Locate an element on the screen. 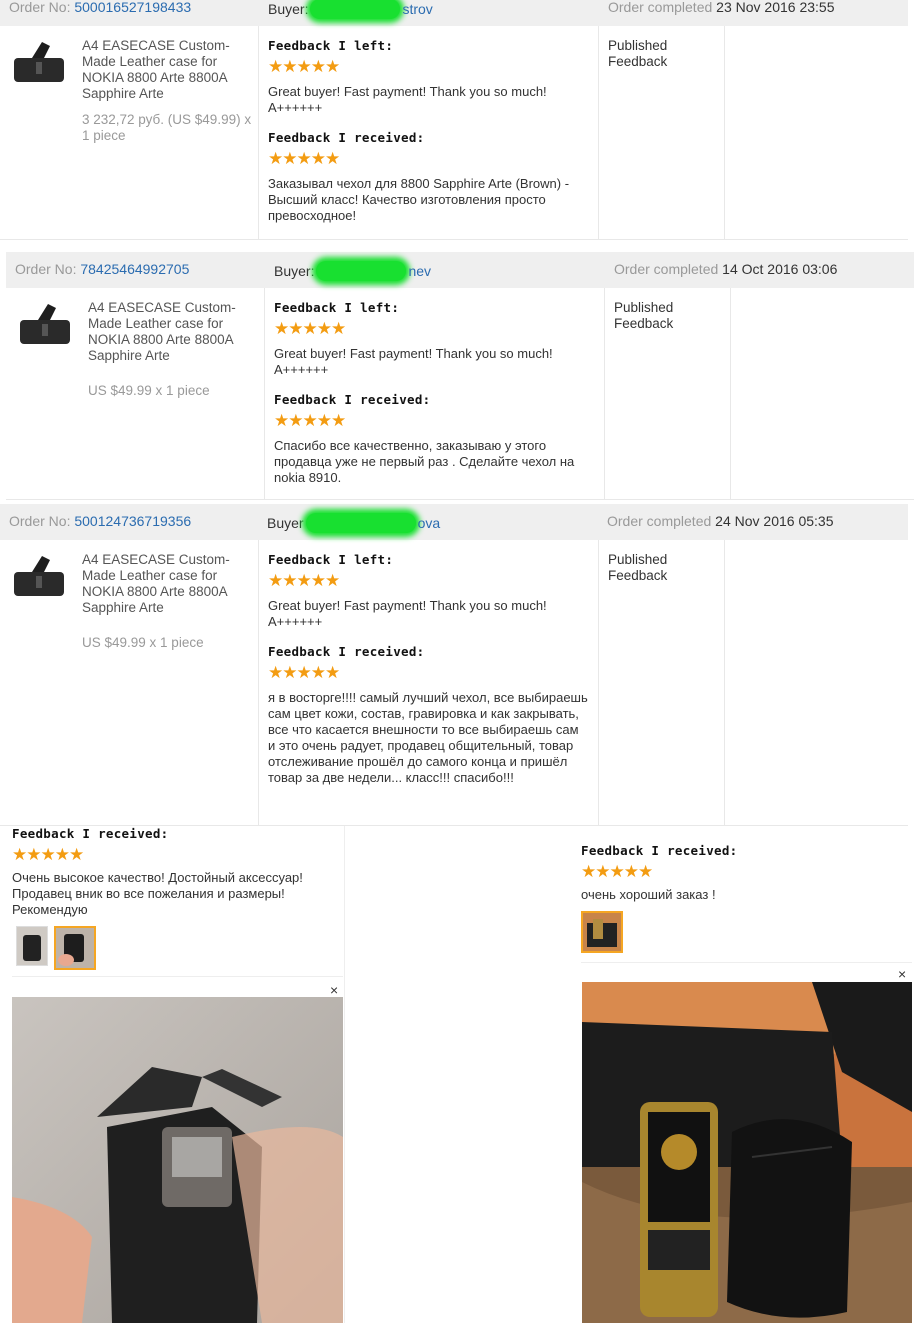 The width and height of the screenshot is (916, 1323). order-number-link: 500124736719356 is located at coordinates (132, 521).